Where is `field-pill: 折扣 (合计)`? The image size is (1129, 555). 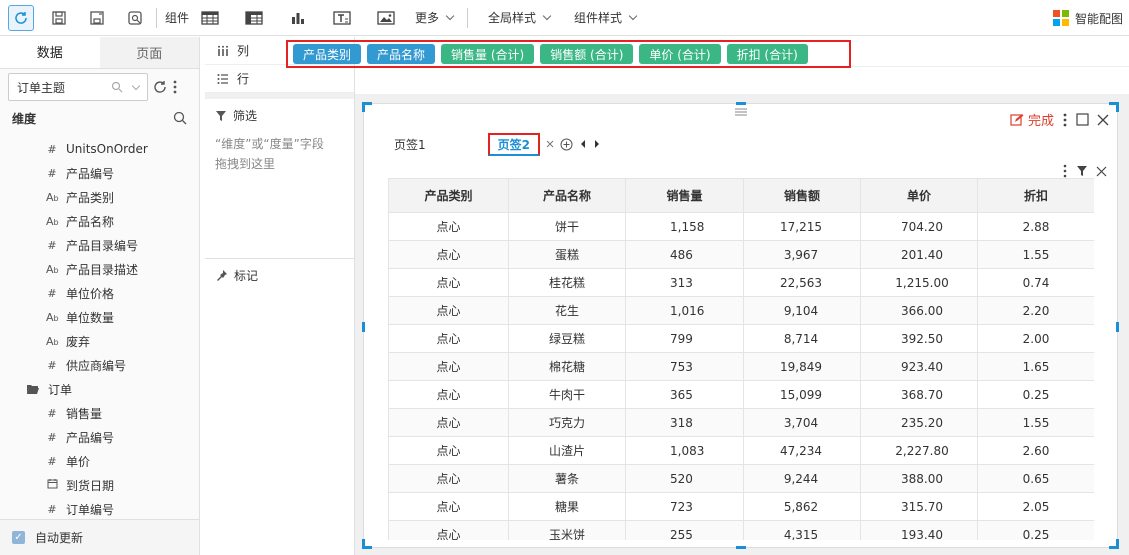 field-pill: 折扣 (合计) is located at coordinates (767, 54).